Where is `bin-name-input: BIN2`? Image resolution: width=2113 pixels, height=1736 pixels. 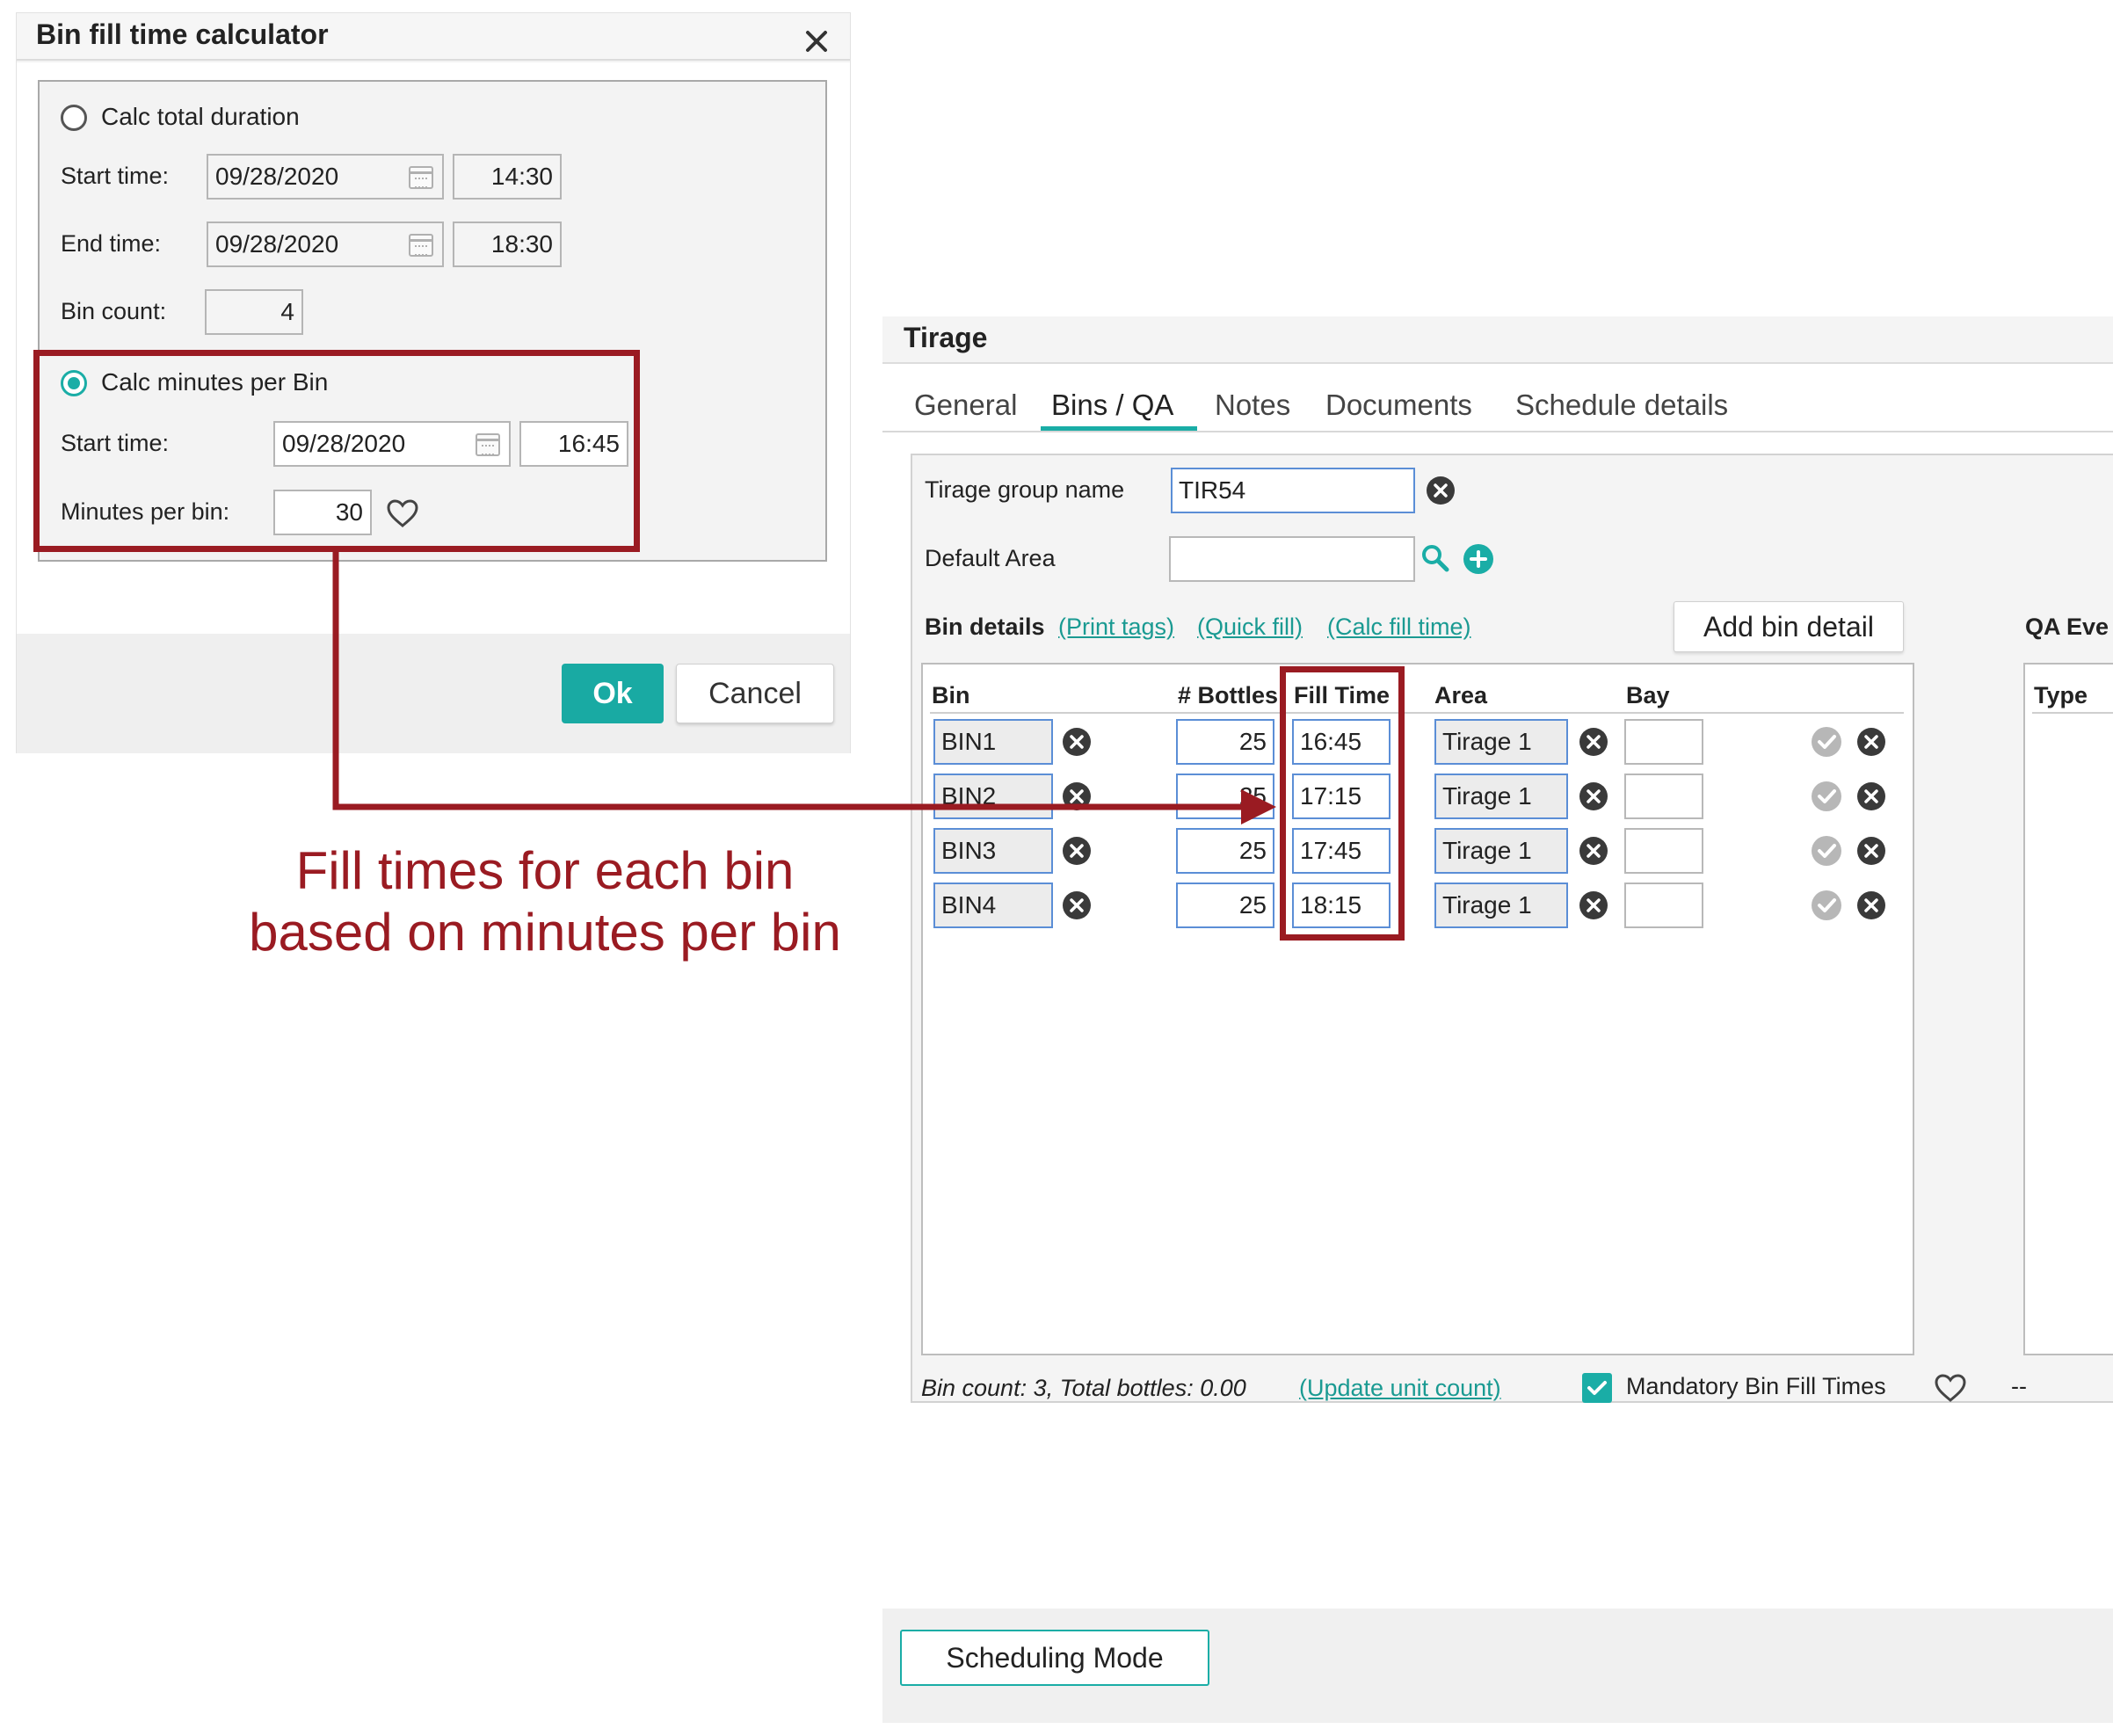 bin-name-input: BIN2 is located at coordinates (993, 797).